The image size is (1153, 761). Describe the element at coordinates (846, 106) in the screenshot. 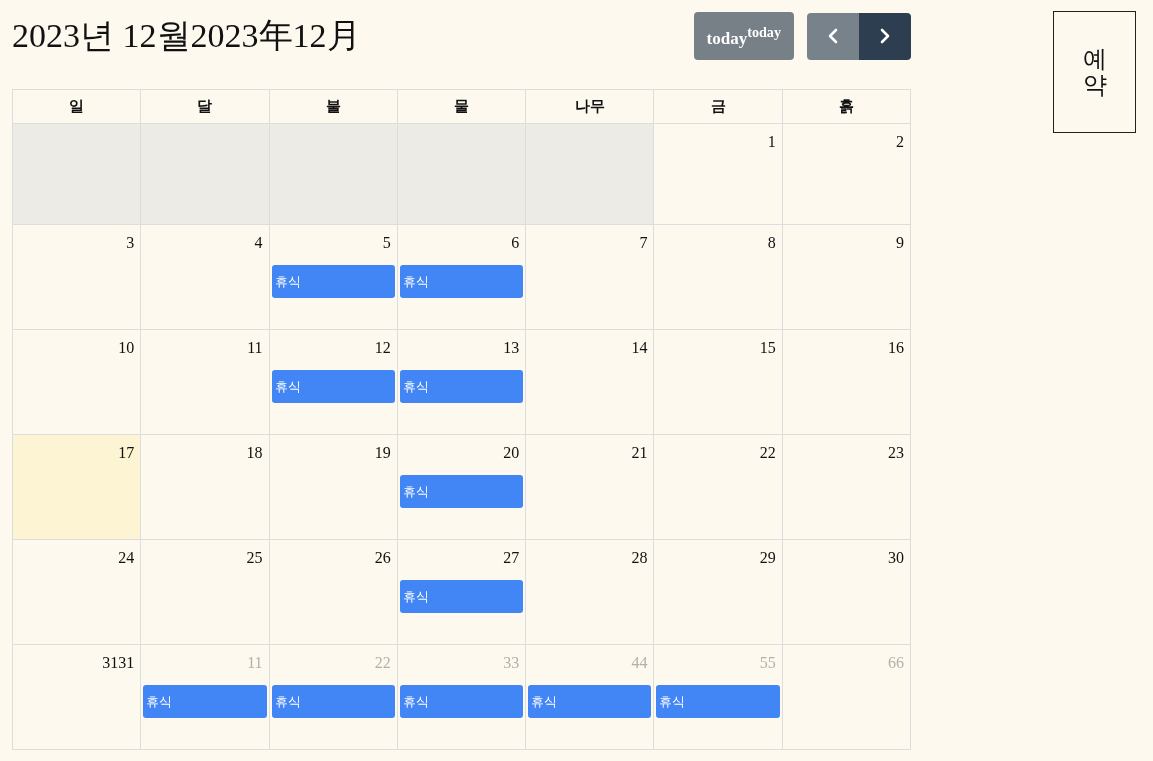

I see `weekday-header: 흙` at that location.